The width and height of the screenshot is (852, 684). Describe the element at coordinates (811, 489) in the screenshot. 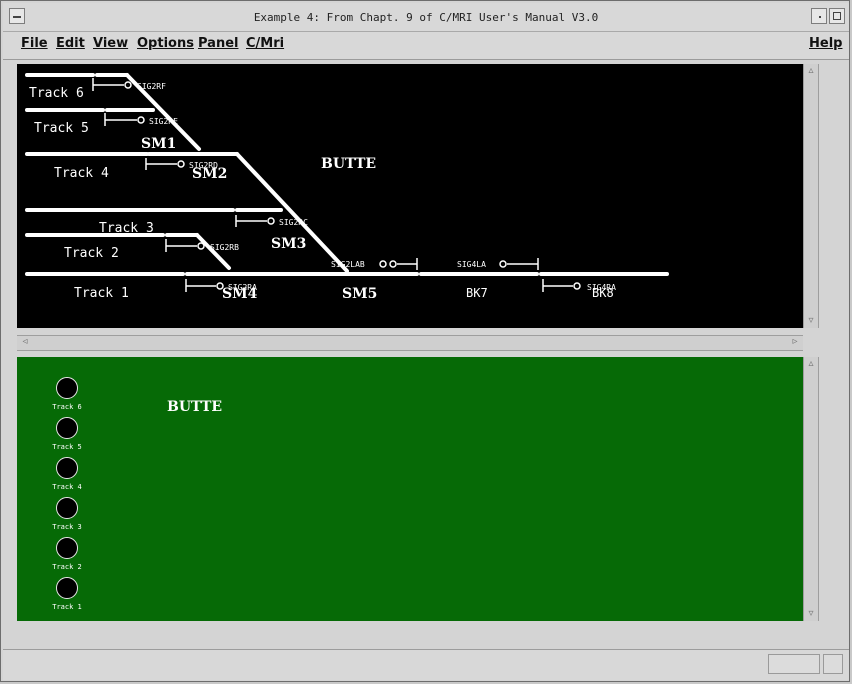

I see `bottom-panel-vertical-scrollbar: ▵ ▿` at that location.